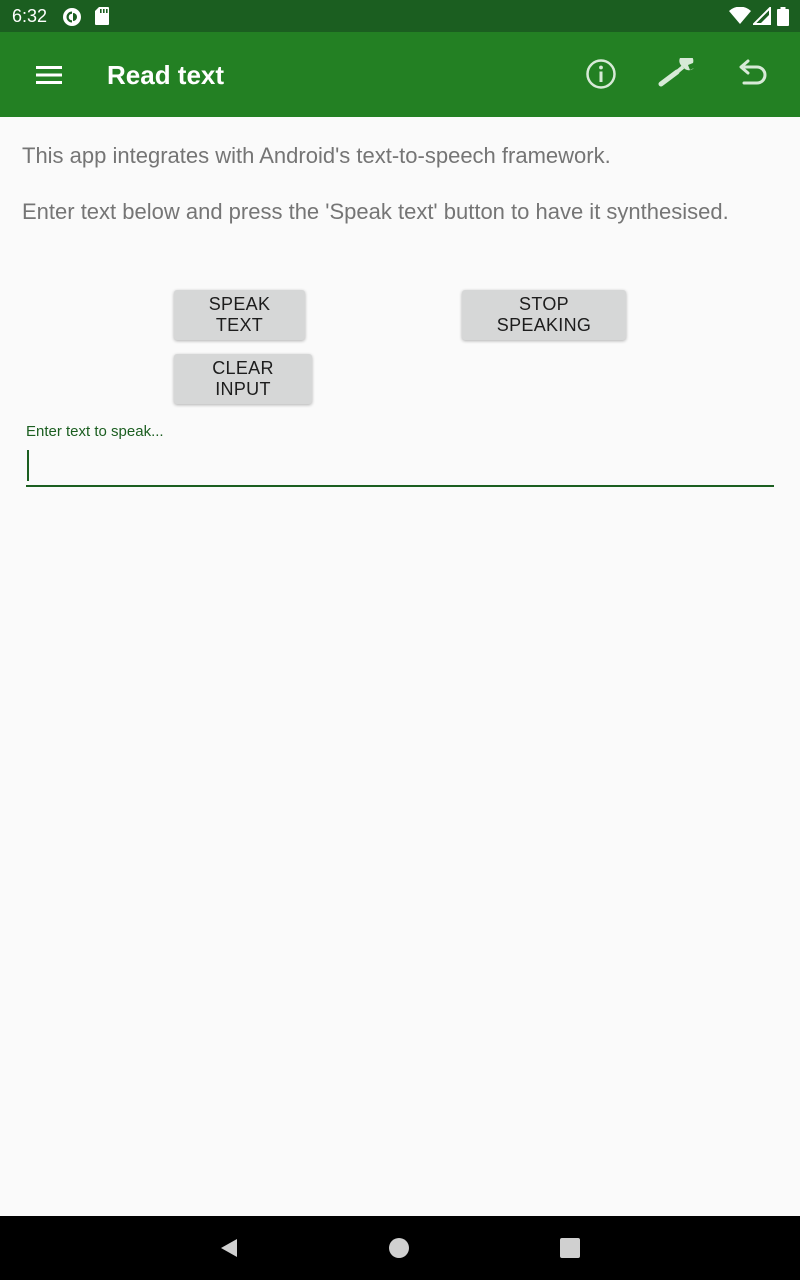  I want to click on menu-icon, so click(49, 75).